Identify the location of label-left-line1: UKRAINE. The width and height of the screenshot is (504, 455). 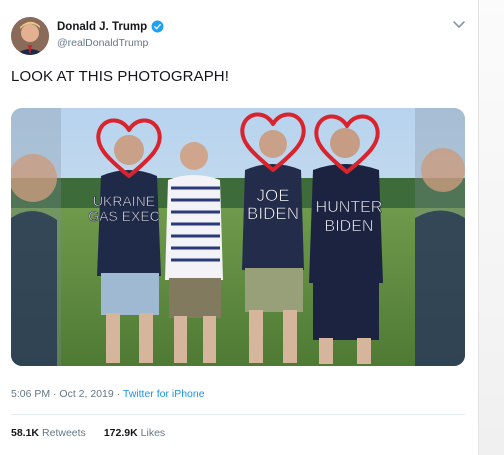
(124, 201).